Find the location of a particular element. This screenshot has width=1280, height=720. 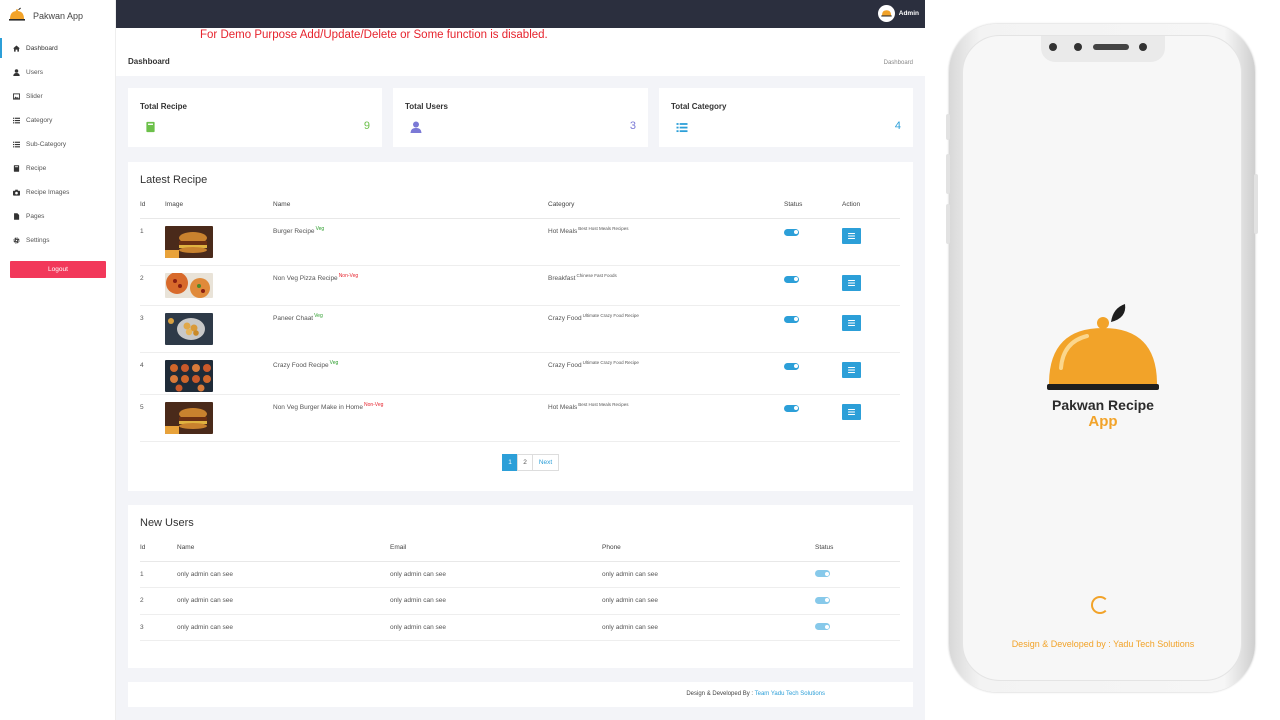

footer-link: Team Yadu Tech Solutions is located at coordinates (790, 694).